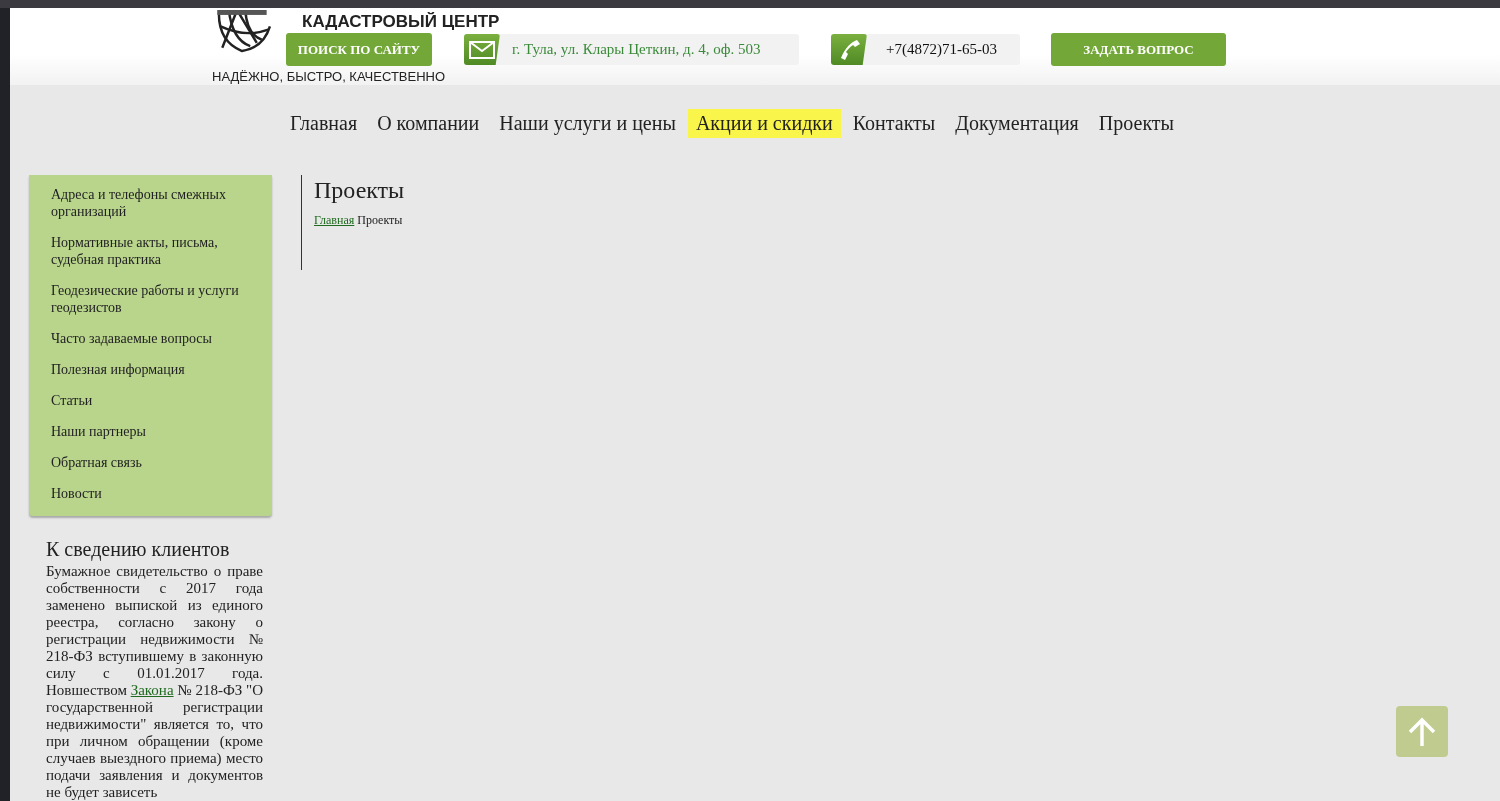 Image resolution: width=1500 pixels, height=801 pixels. Describe the element at coordinates (150, 431) in the screenshot. I see `sidebar-link: Наши партнеры` at that location.